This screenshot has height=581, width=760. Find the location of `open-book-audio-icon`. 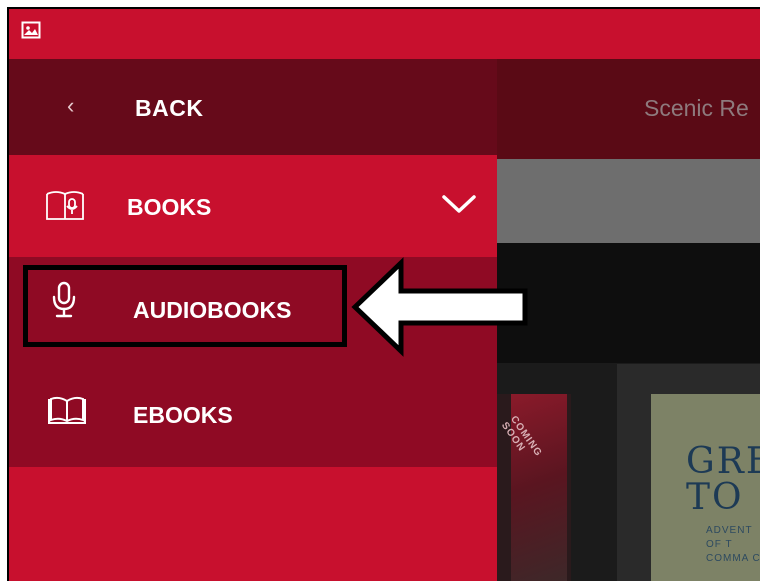

open-book-audio-icon is located at coordinates (65, 205).